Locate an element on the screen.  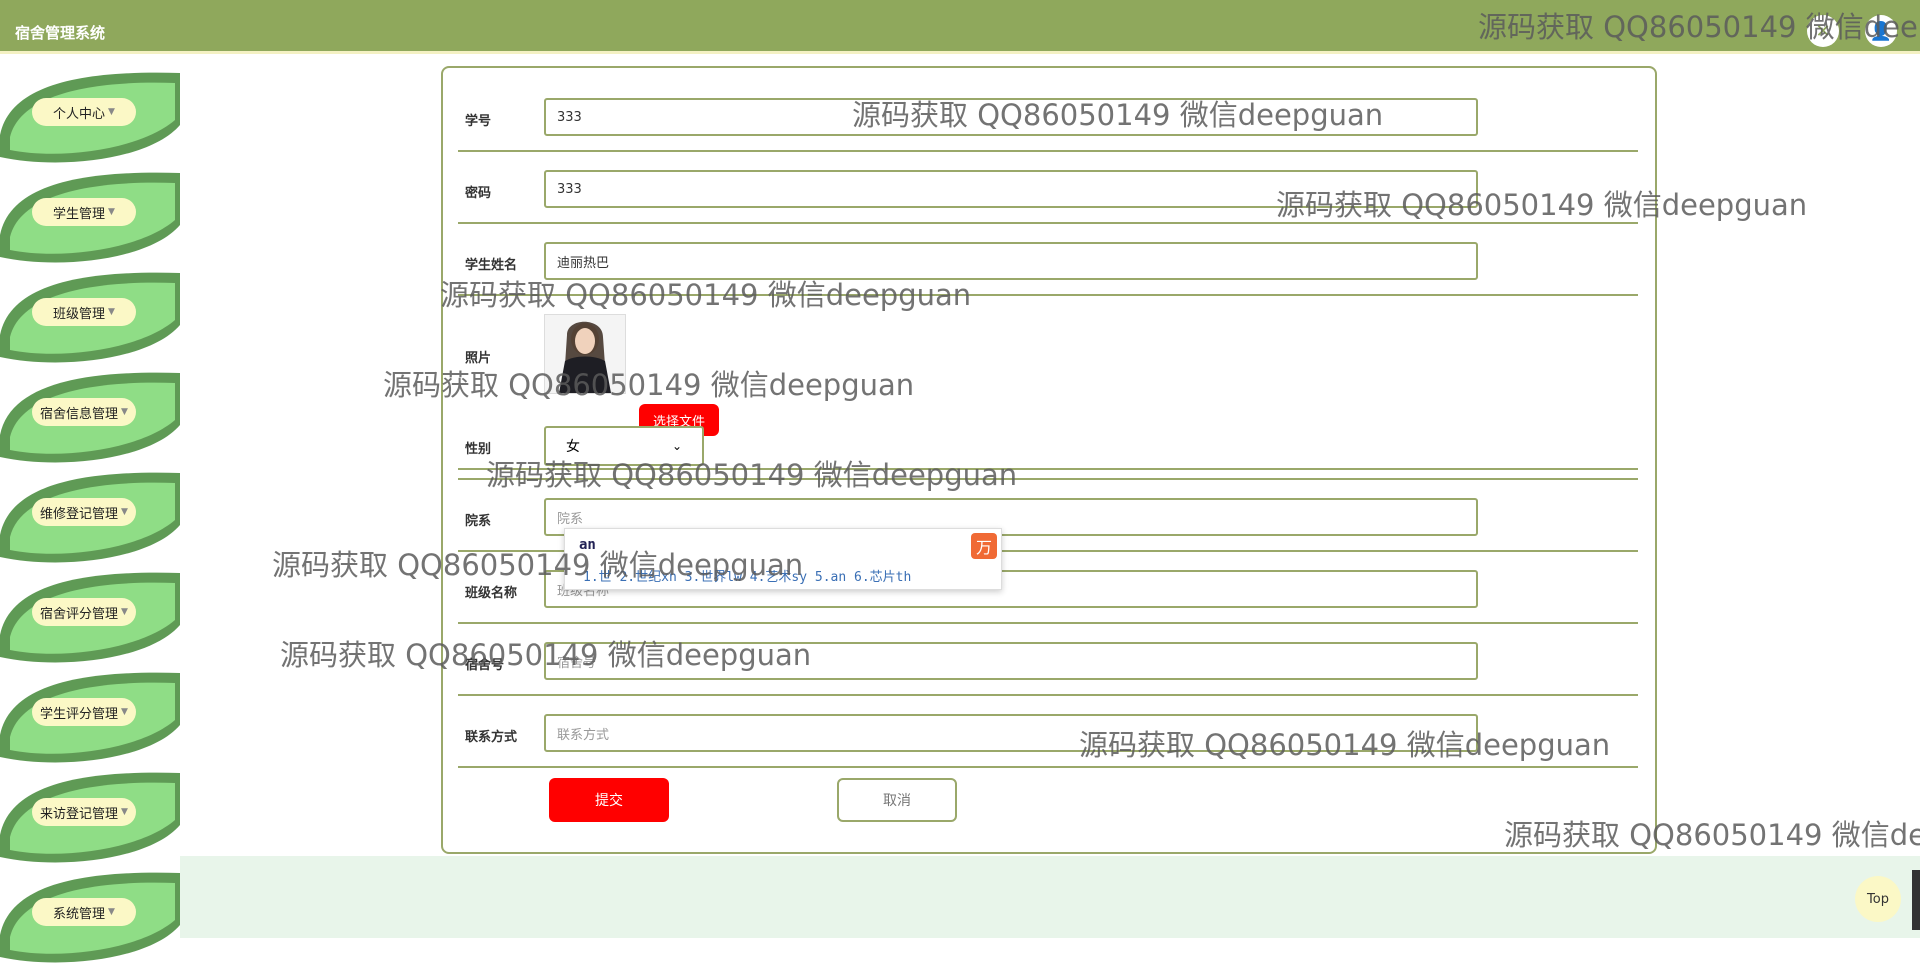
sidebar-item-label: 个人中心 is located at coordinates (79, 114).